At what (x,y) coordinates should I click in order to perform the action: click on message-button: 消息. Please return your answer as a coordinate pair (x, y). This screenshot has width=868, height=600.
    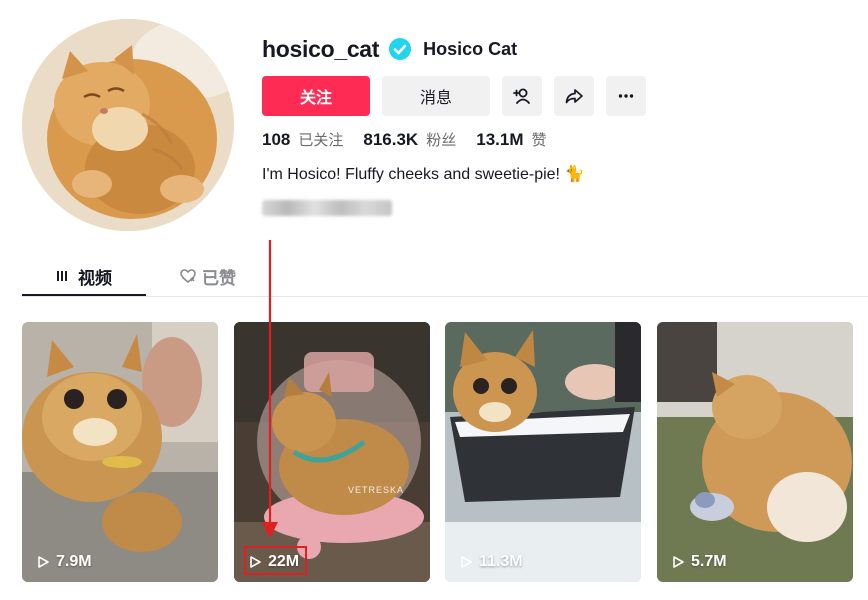
    Looking at the image, I should click on (436, 96).